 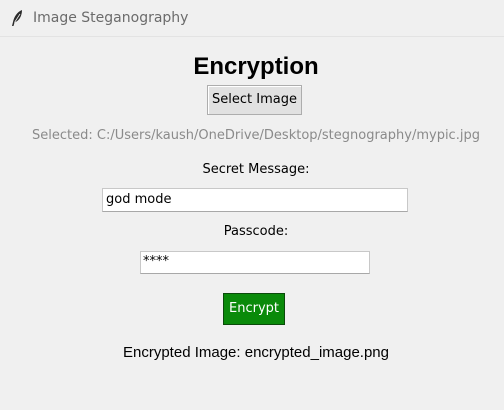 What do you see at coordinates (17, 18) in the screenshot?
I see `feather-icon` at bounding box center [17, 18].